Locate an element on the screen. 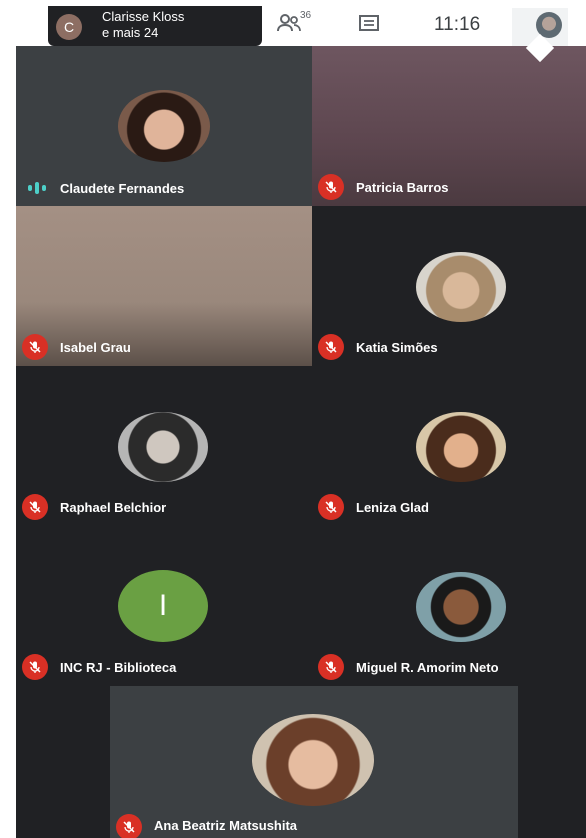 The height and width of the screenshot is (838, 586). participant-name: INC RJ - Biblioteca is located at coordinates (118, 667).